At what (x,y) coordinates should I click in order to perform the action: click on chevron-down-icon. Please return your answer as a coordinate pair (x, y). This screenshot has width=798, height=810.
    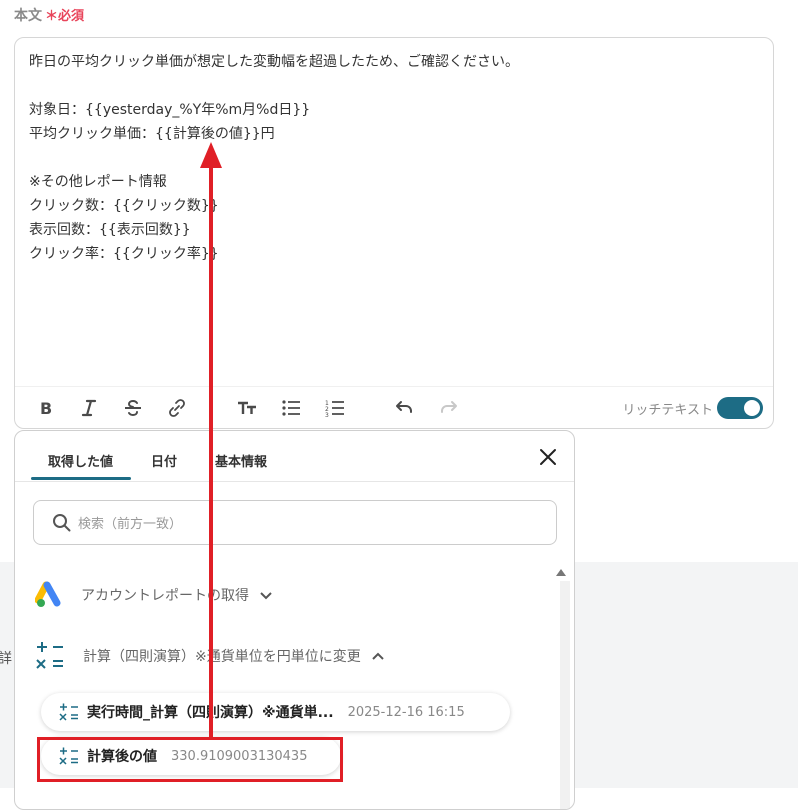
    Looking at the image, I should click on (266, 596).